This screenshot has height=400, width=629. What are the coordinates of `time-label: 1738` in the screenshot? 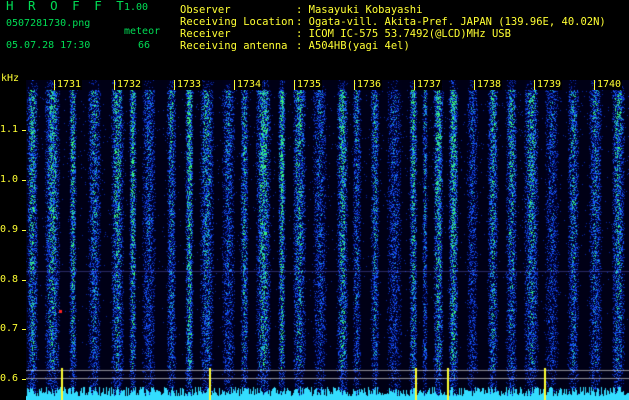 It's located at (489, 84).